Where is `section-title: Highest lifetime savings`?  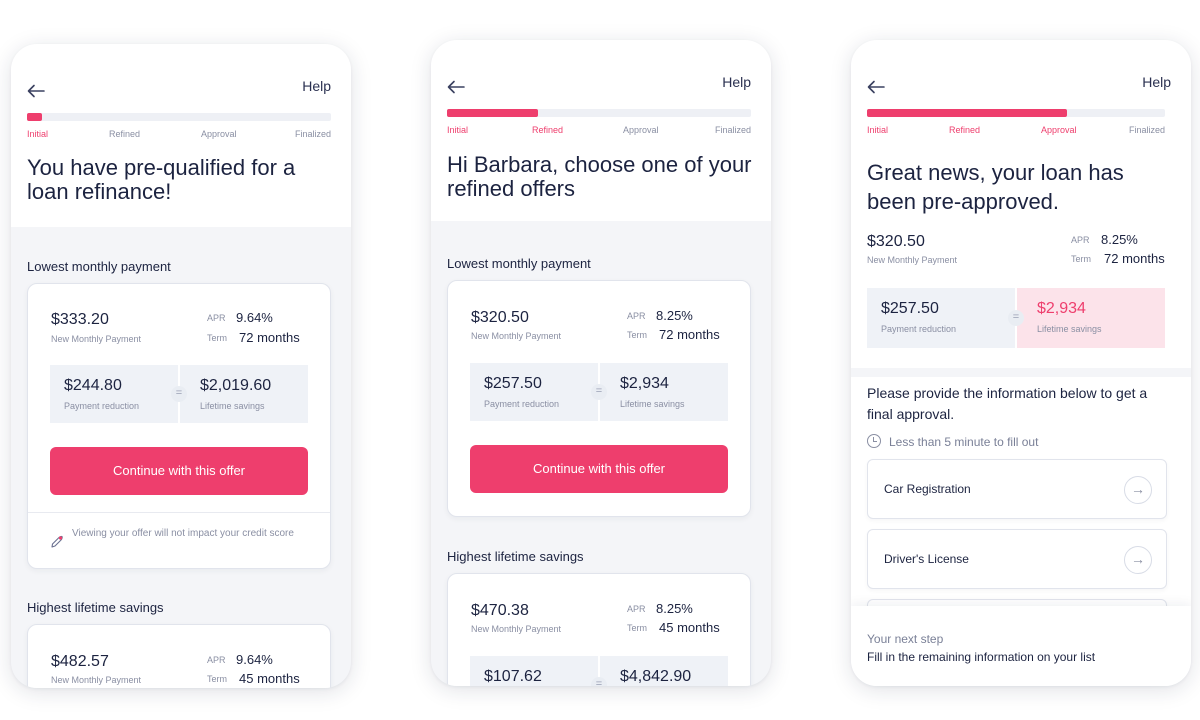 section-title: Highest lifetime savings is located at coordinates (95, 607).